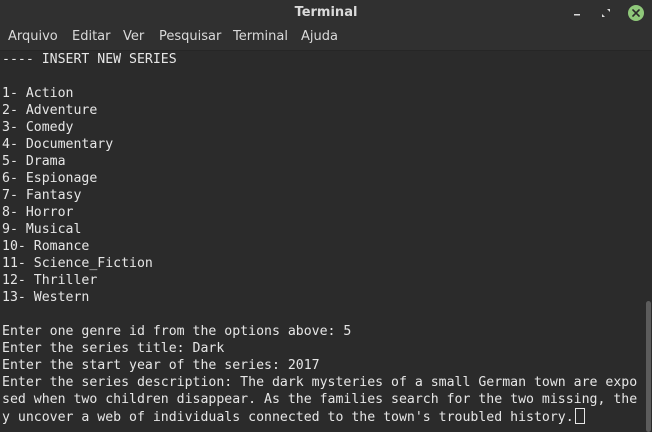 The width and height of the screenshot is (652, 432). I want to click on menu-editar: Editar, so click(91, 38).